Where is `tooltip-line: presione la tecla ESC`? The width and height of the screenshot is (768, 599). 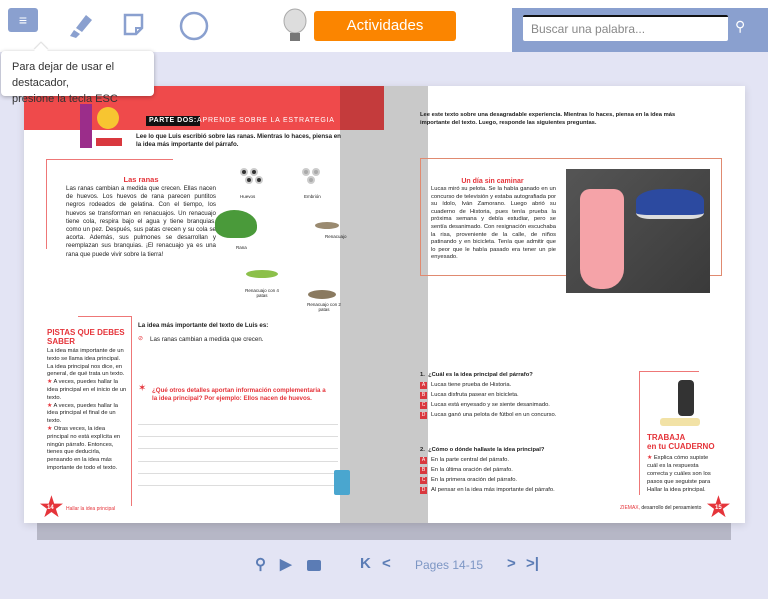
tooltip-line: presione la tecla ESC is located at coordinates (65, 99).